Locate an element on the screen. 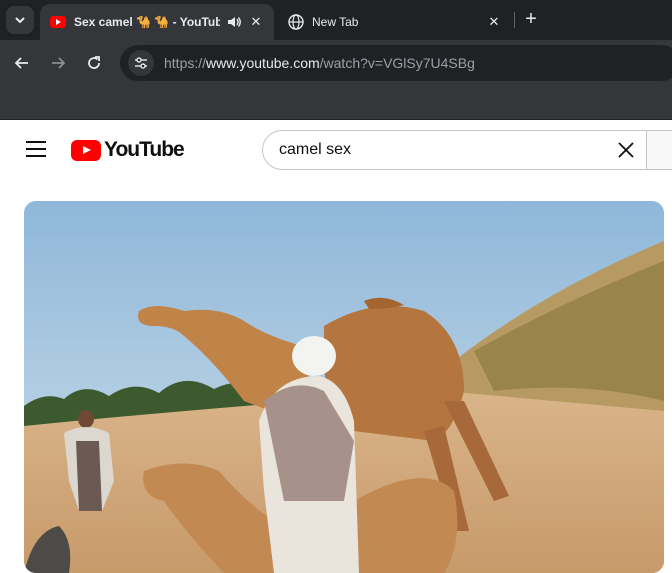  tab-title: New Tab is located at coordinates (335, 22).